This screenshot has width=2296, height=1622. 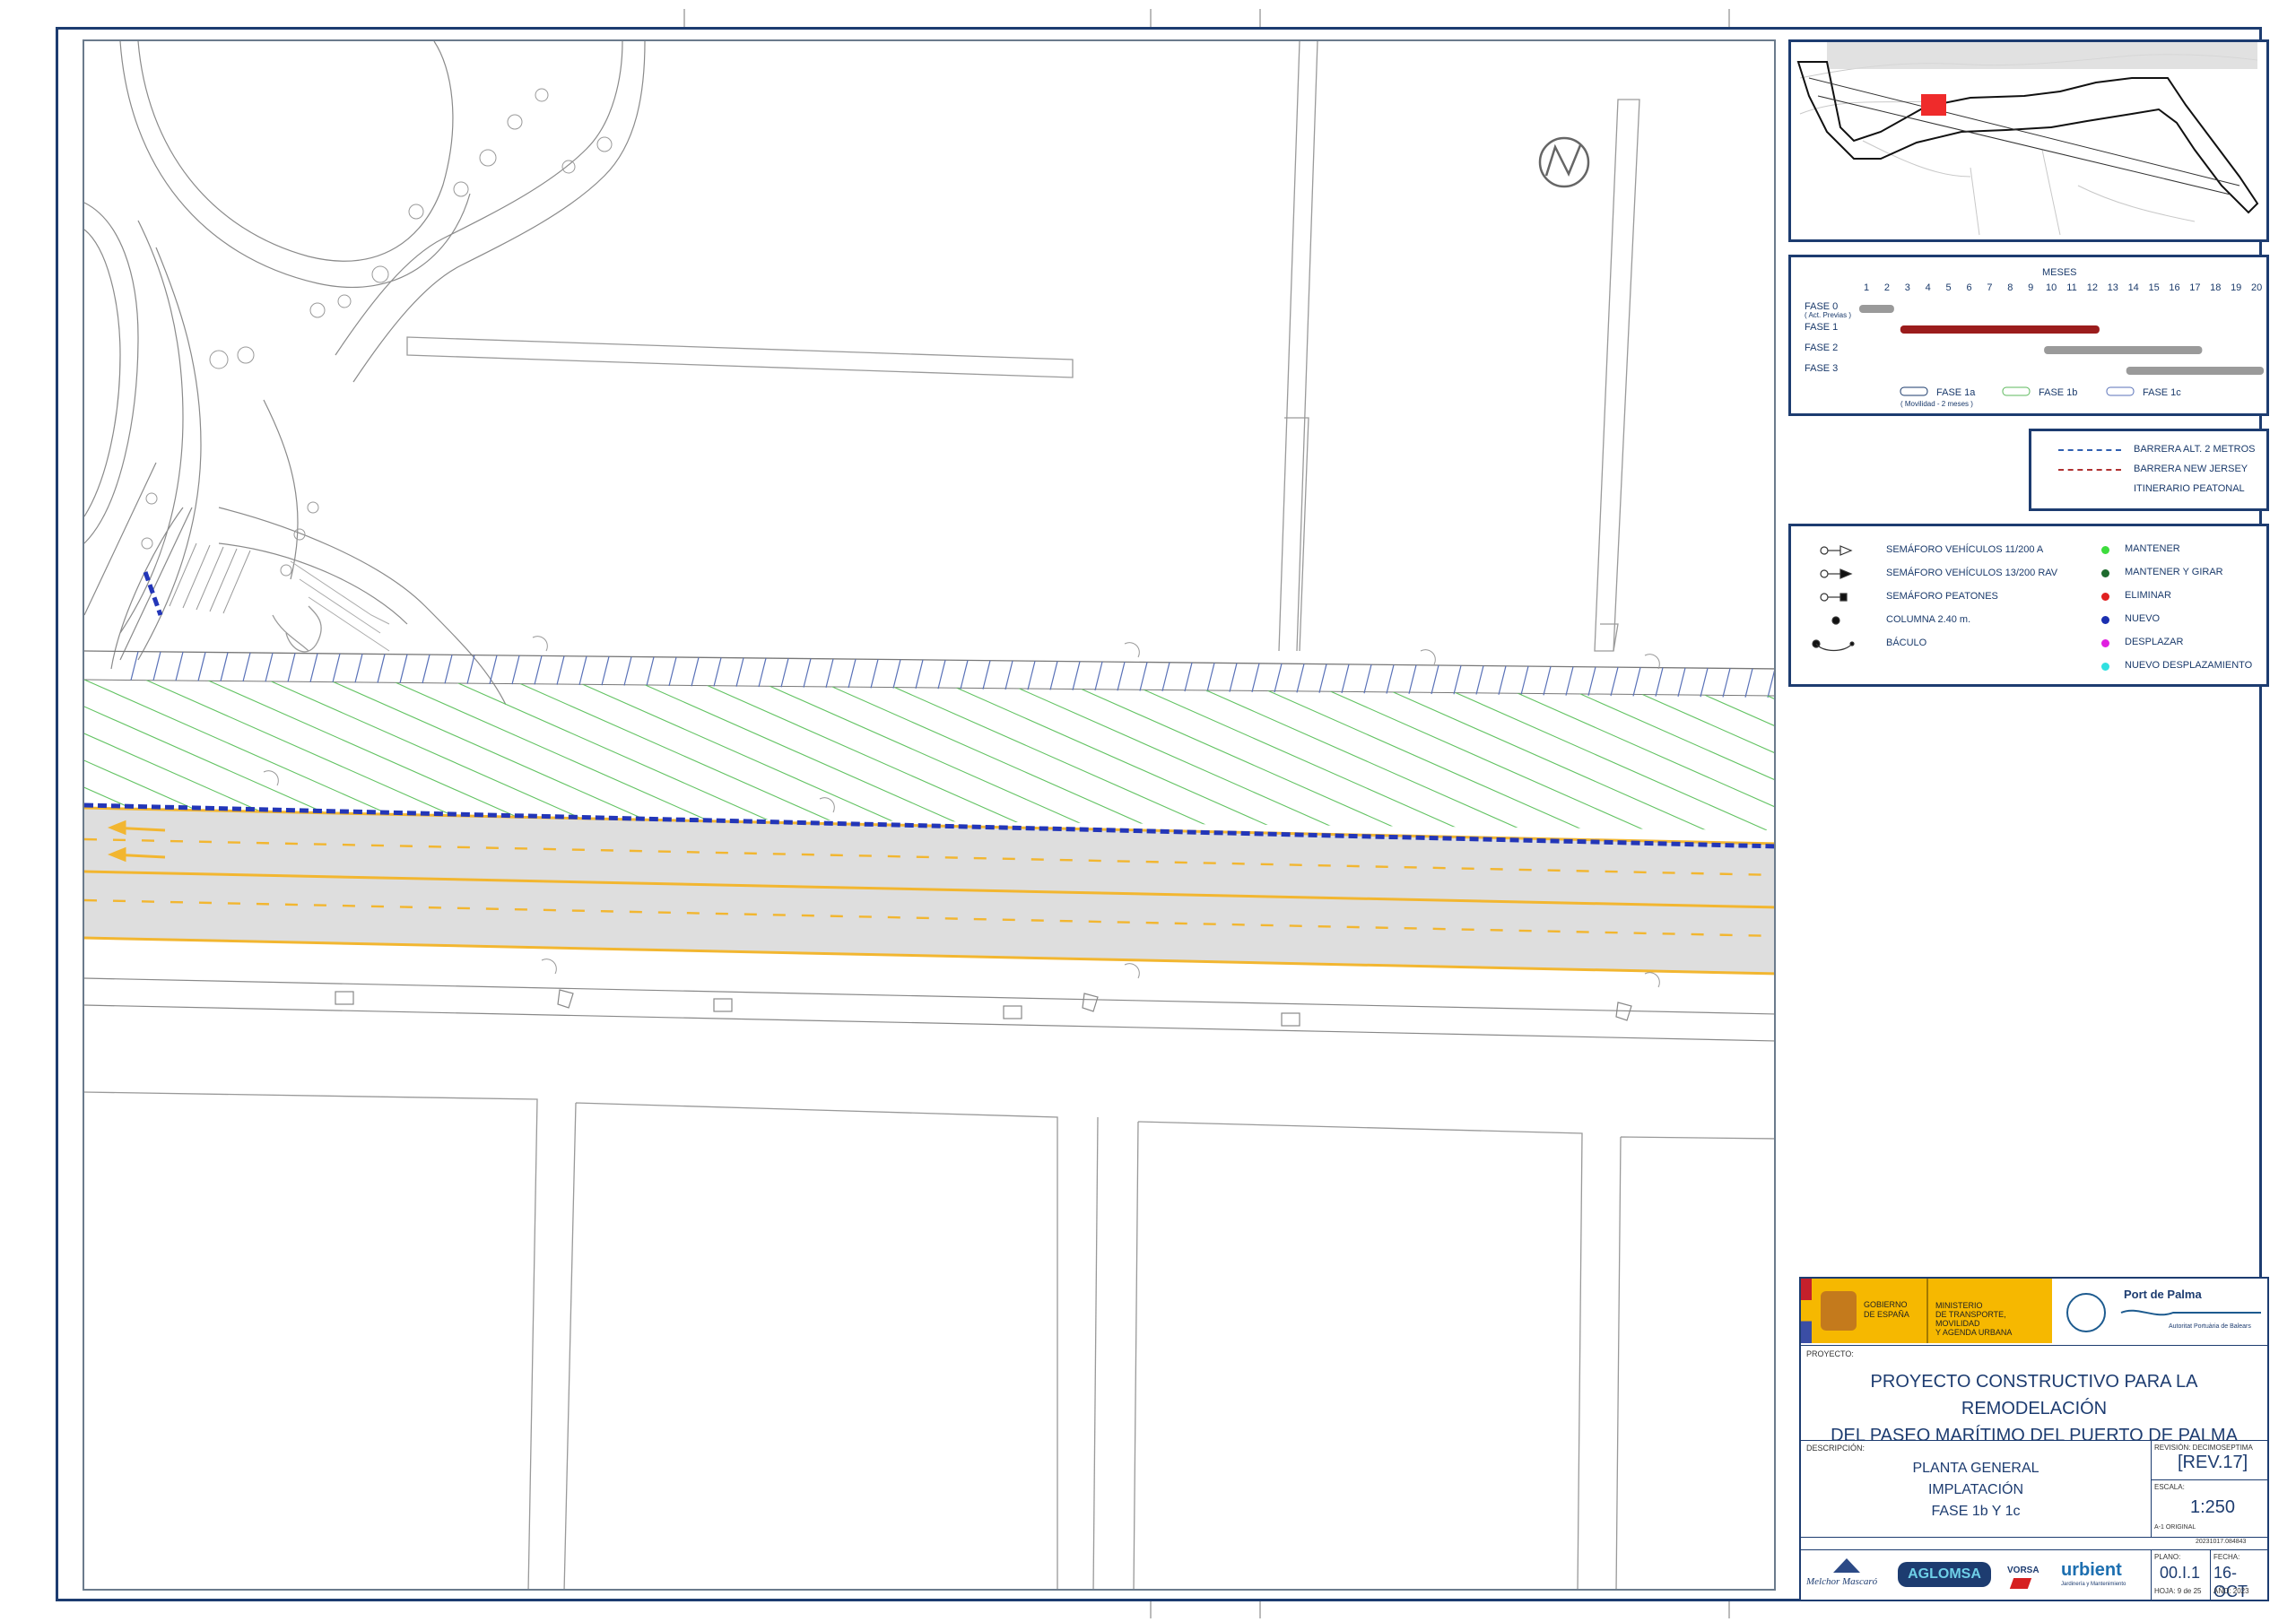 What do you see at coordinates (2221, 1542) in the screenshot?
I see `drawing-code: 20231017.084843` at bounding box center [2221, 1542].